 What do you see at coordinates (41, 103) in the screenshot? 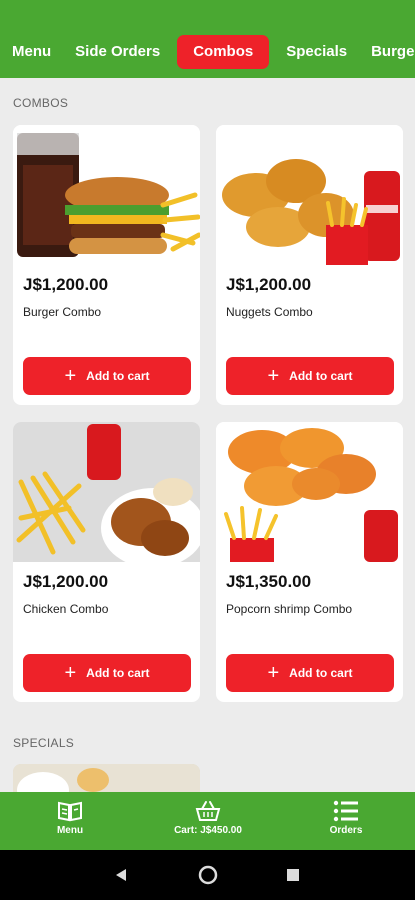
I see `section-title-combos: COMBOS` at bounding box center [41, 103].